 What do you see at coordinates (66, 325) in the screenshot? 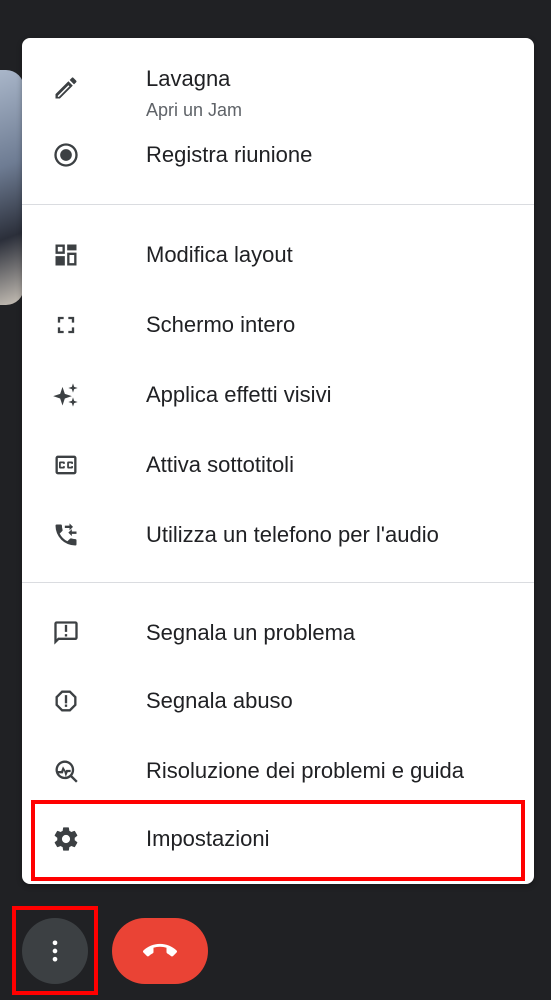
I see `fullscreen-icon` at bounding box center [66, 325].